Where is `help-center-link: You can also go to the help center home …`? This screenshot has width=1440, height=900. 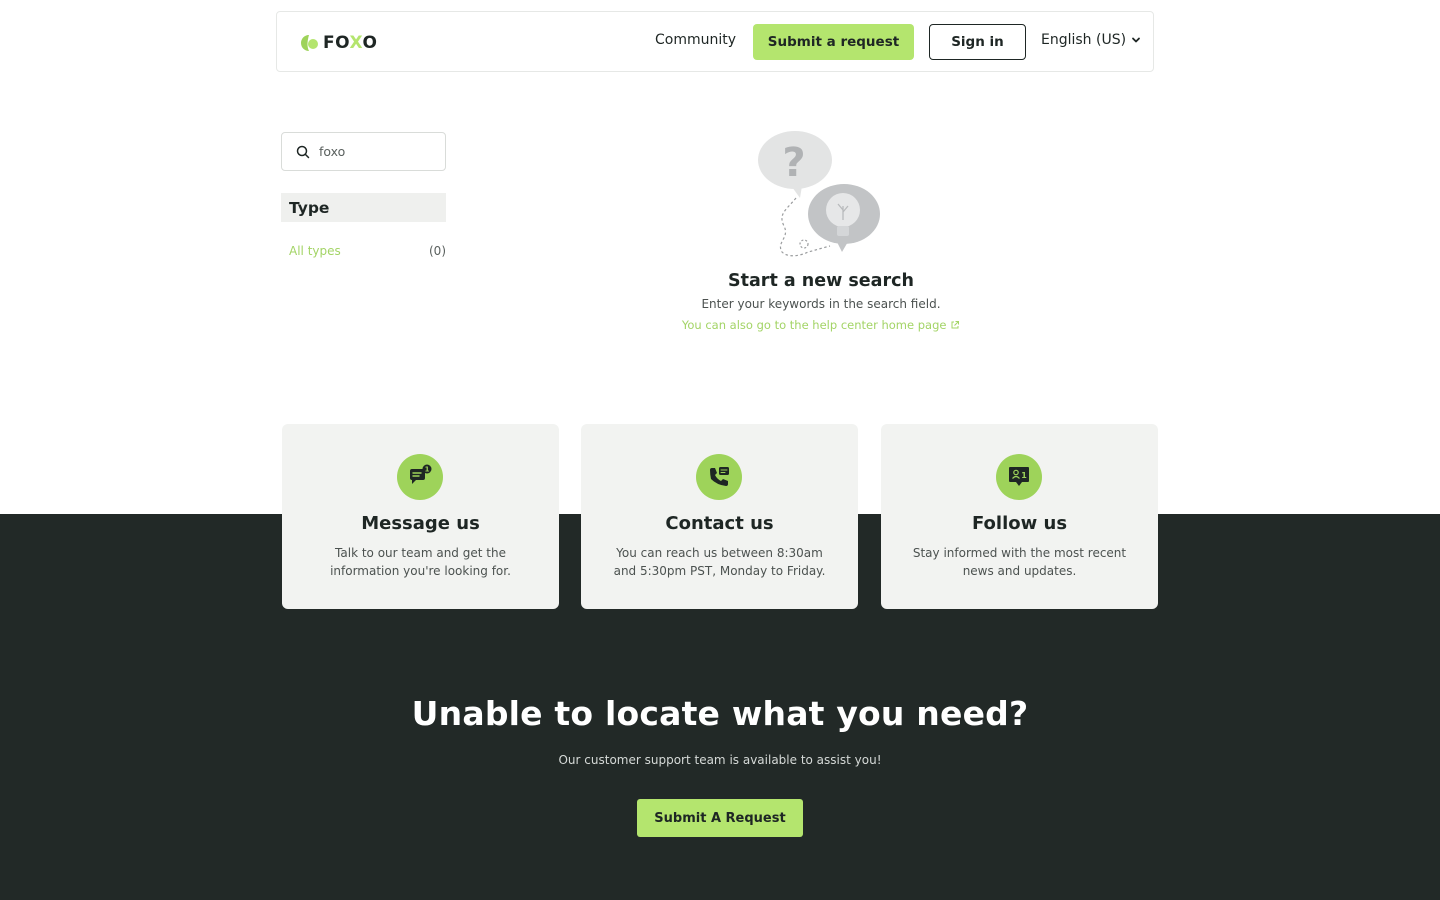 help-center-link: You can also go to the help center home … is located at coordinates (821, 325).